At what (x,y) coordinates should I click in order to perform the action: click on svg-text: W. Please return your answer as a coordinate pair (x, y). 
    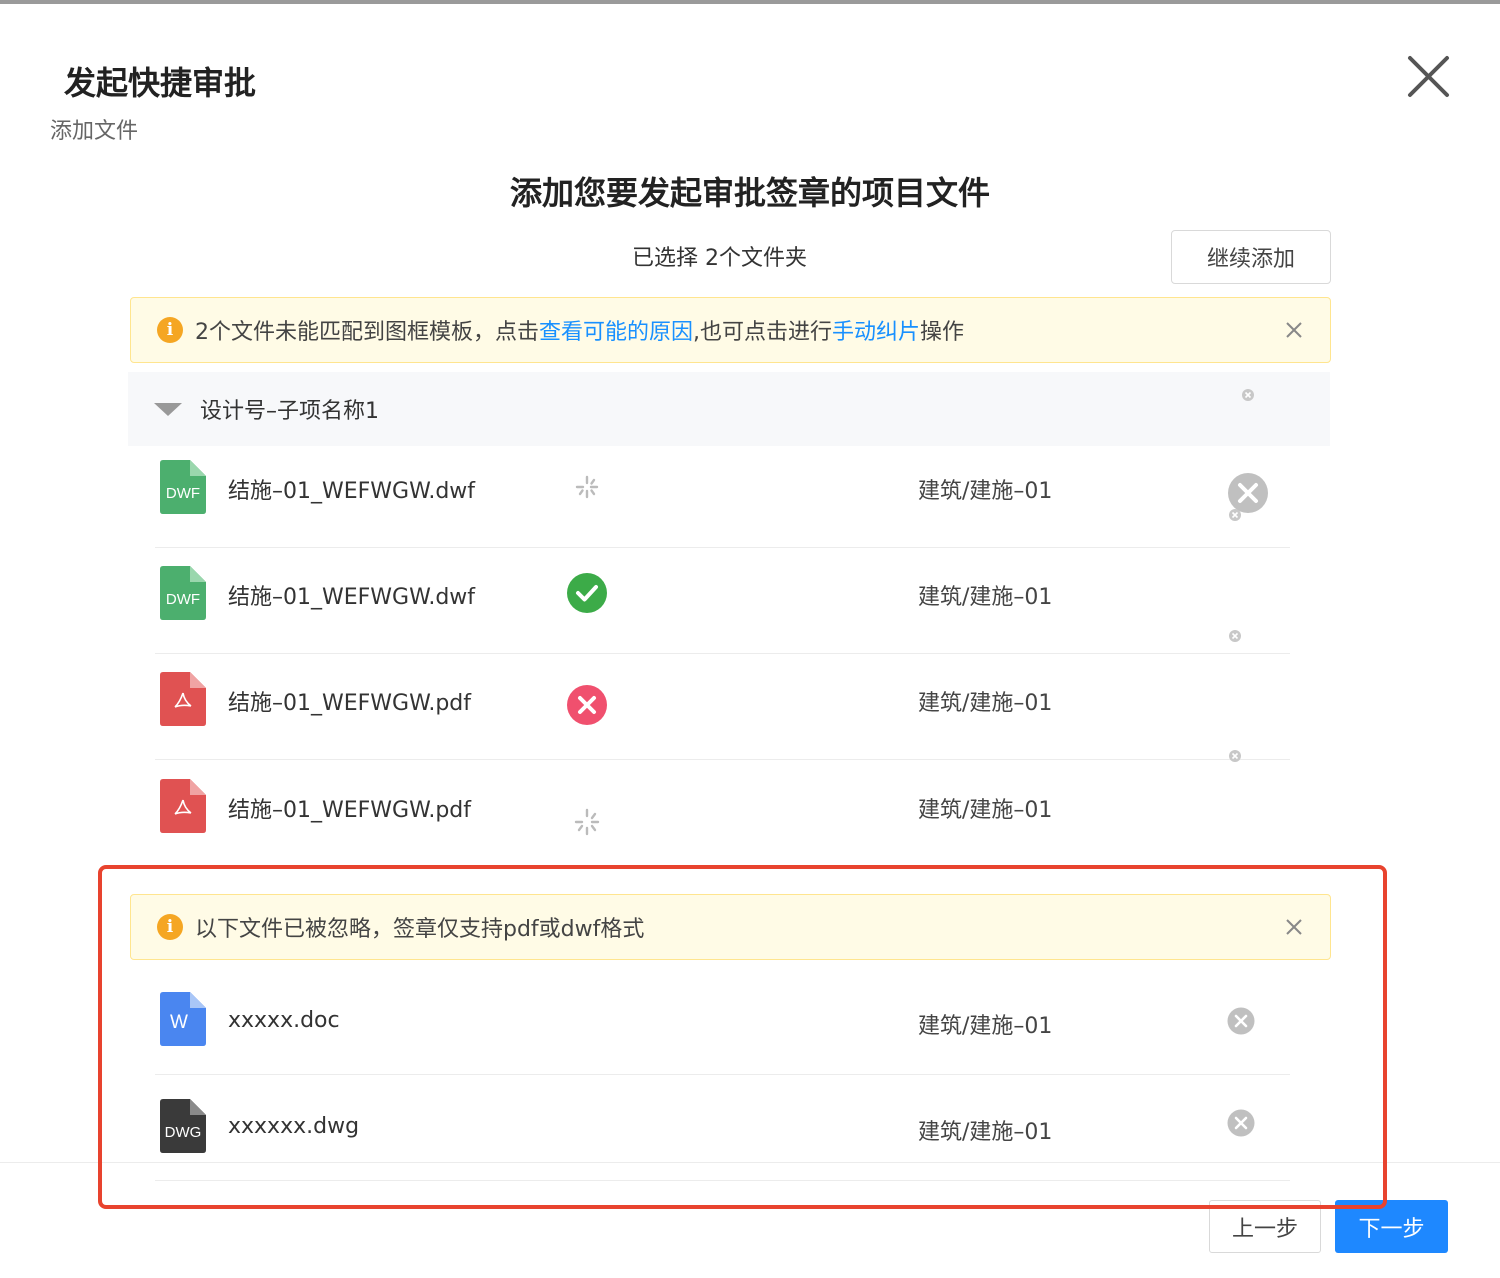
    Looking at the image, I should click on (179, 1022).